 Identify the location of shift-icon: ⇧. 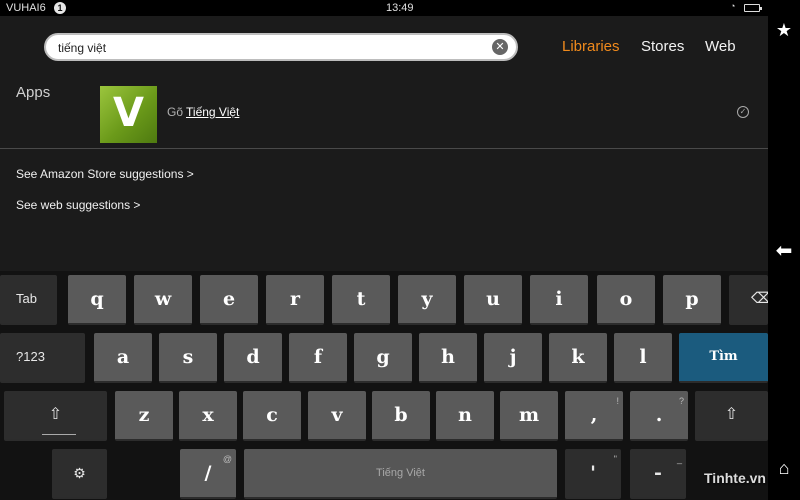
(55, 416).